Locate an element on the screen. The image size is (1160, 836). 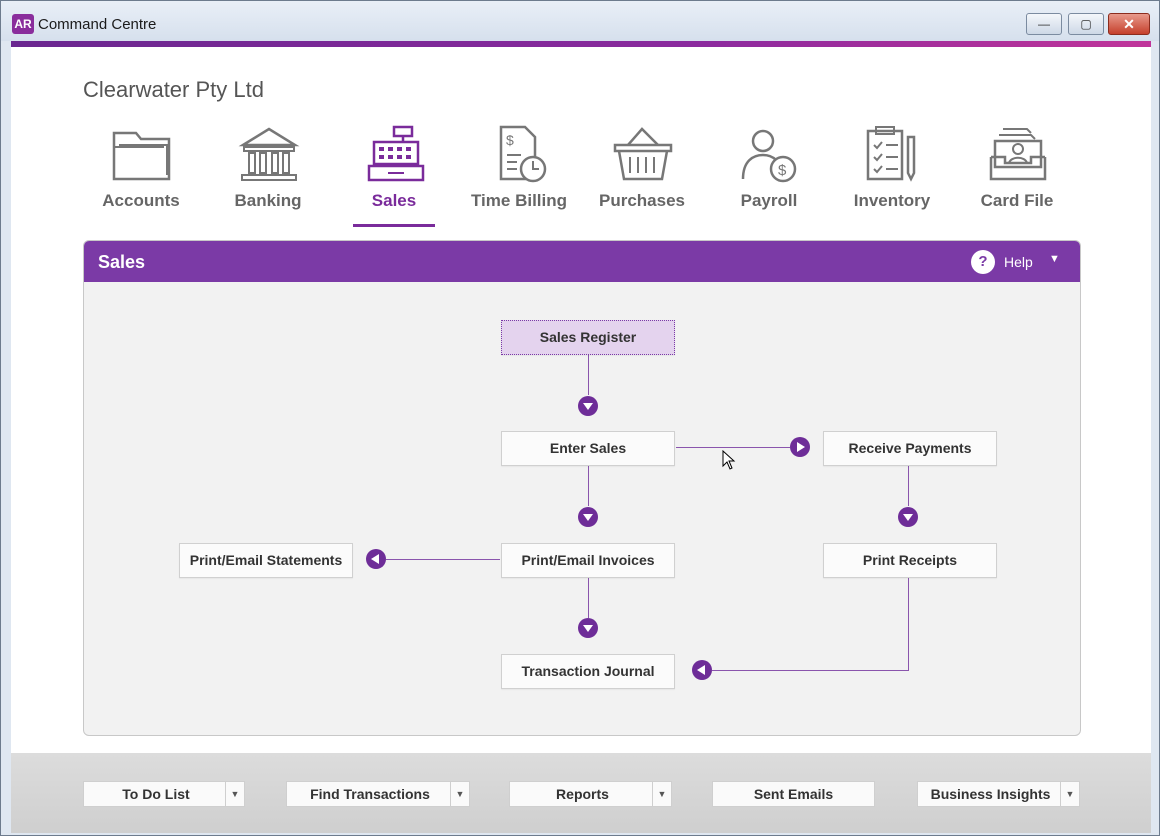
maximize-icon: ▢ is located at coordinates (1086, 24).